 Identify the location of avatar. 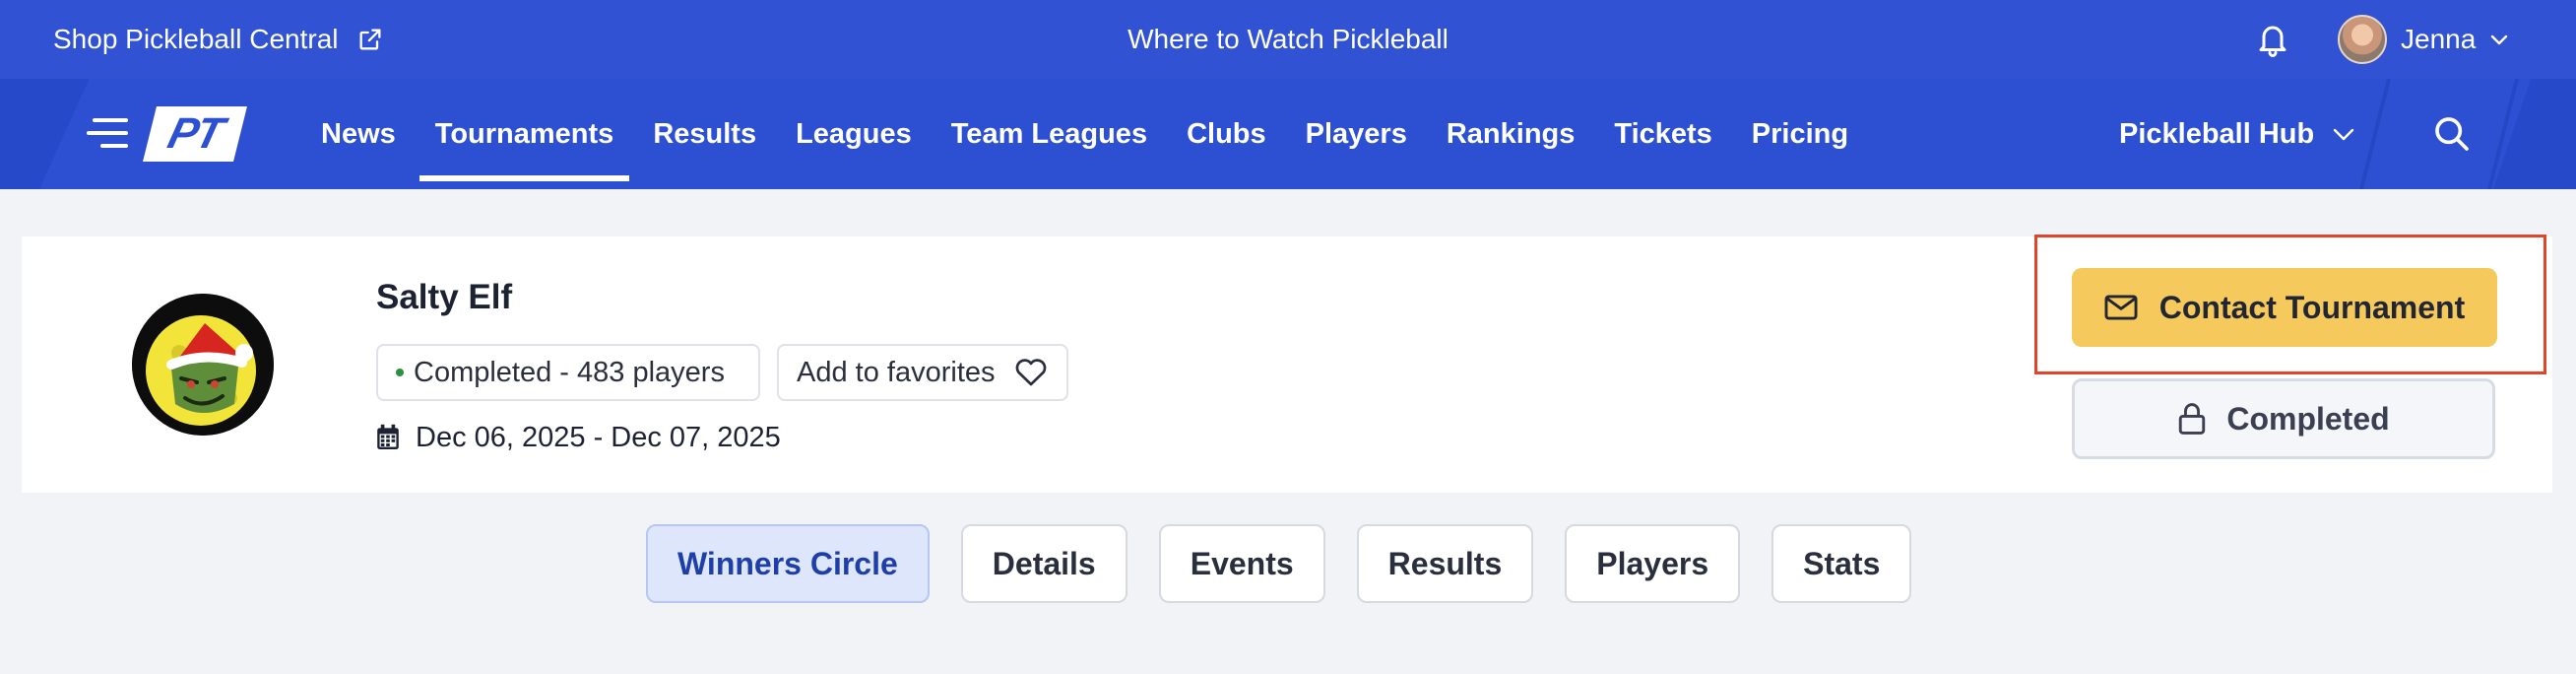
(2362, 39).